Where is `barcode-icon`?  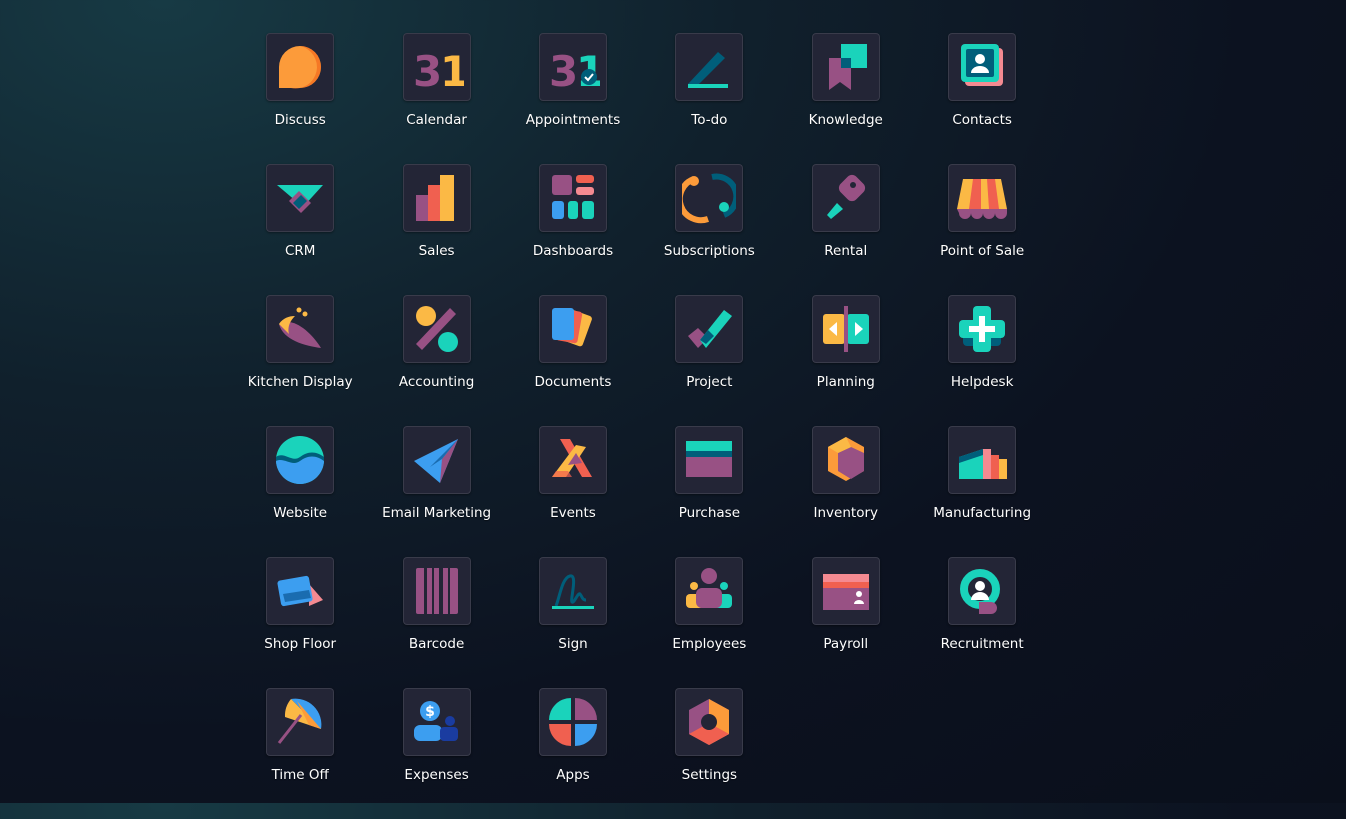
barcode-icon is located at coordinates (436, 591).